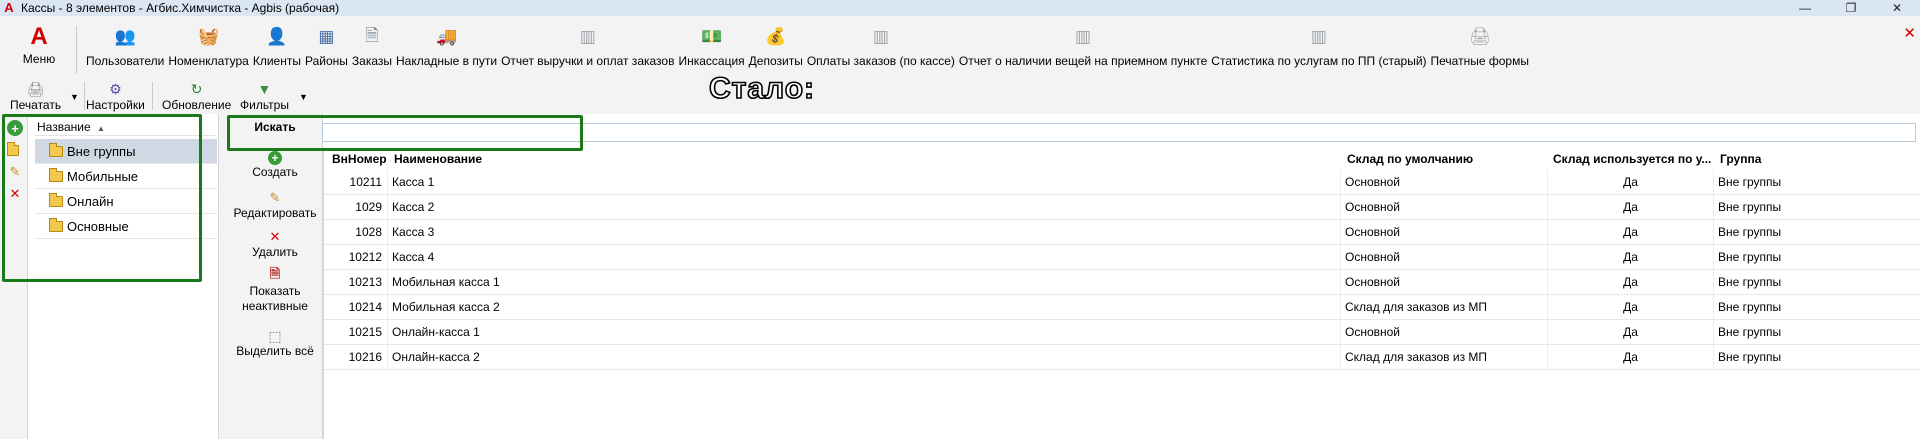  Describe the element at coordinates (76, 50) in the screenshot. I see `ribbon-separator` at that location.